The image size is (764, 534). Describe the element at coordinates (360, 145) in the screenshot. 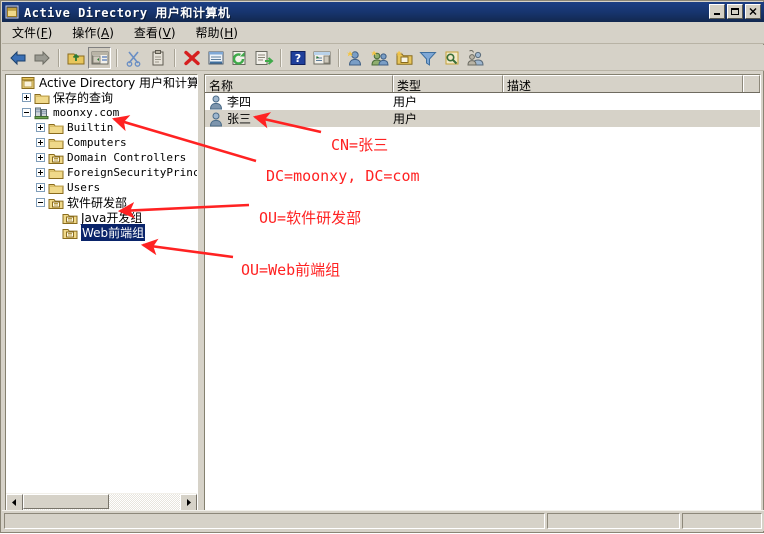

I see `annotation-cn-zhangsan: CN=张三` at that location.